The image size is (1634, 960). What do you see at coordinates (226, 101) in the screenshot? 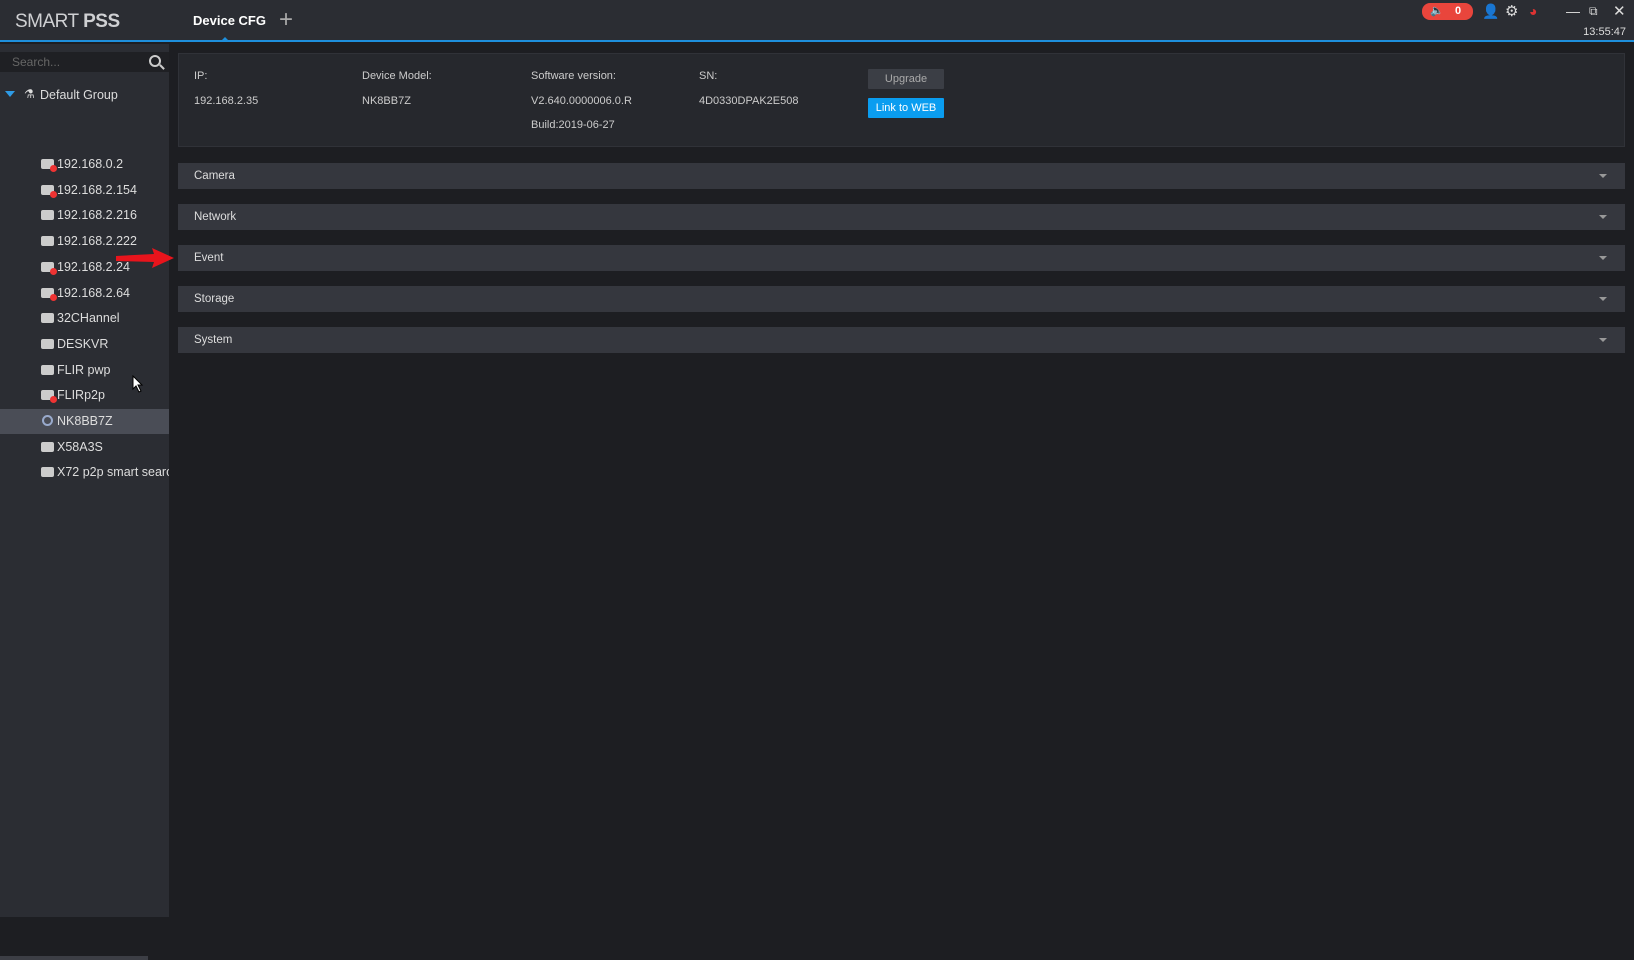
I see `ip-value: 192.168.2.35` at bounding box center [226, 101].